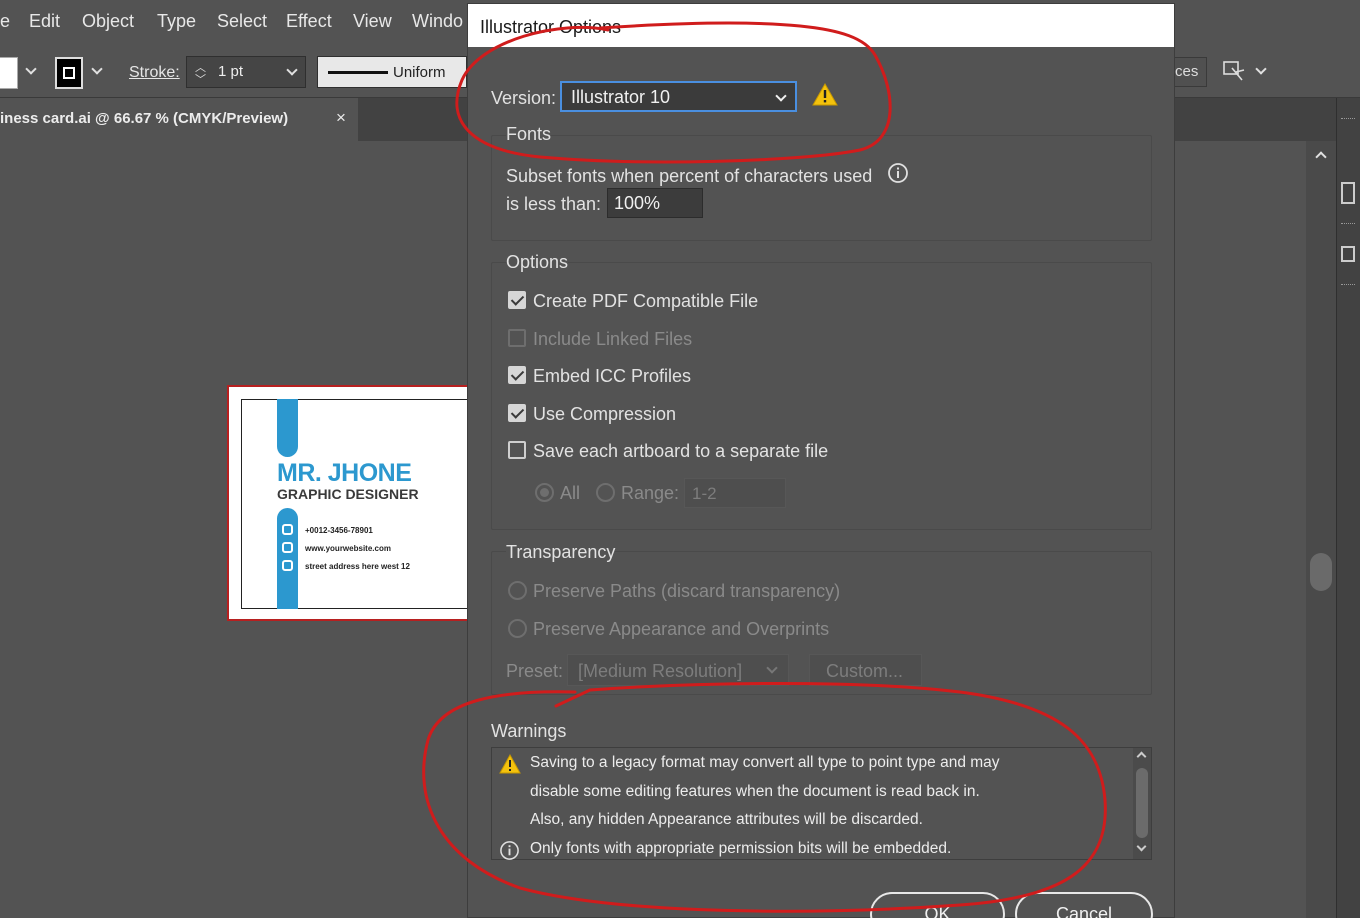  I want to click on options-group-title: Options, so click(537, 262).